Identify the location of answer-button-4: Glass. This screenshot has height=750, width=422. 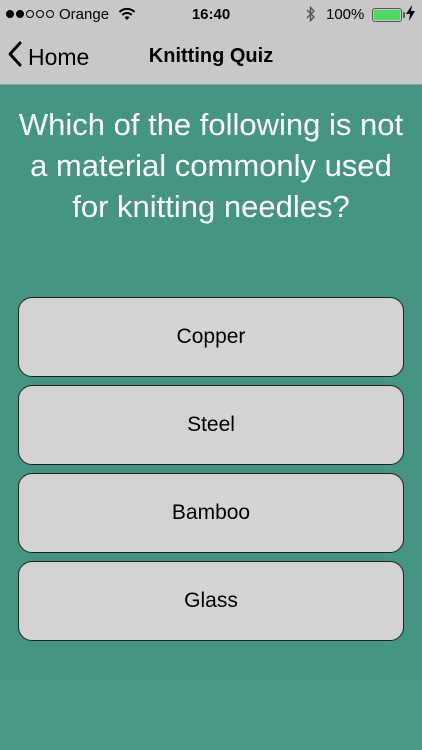
(211, 601).